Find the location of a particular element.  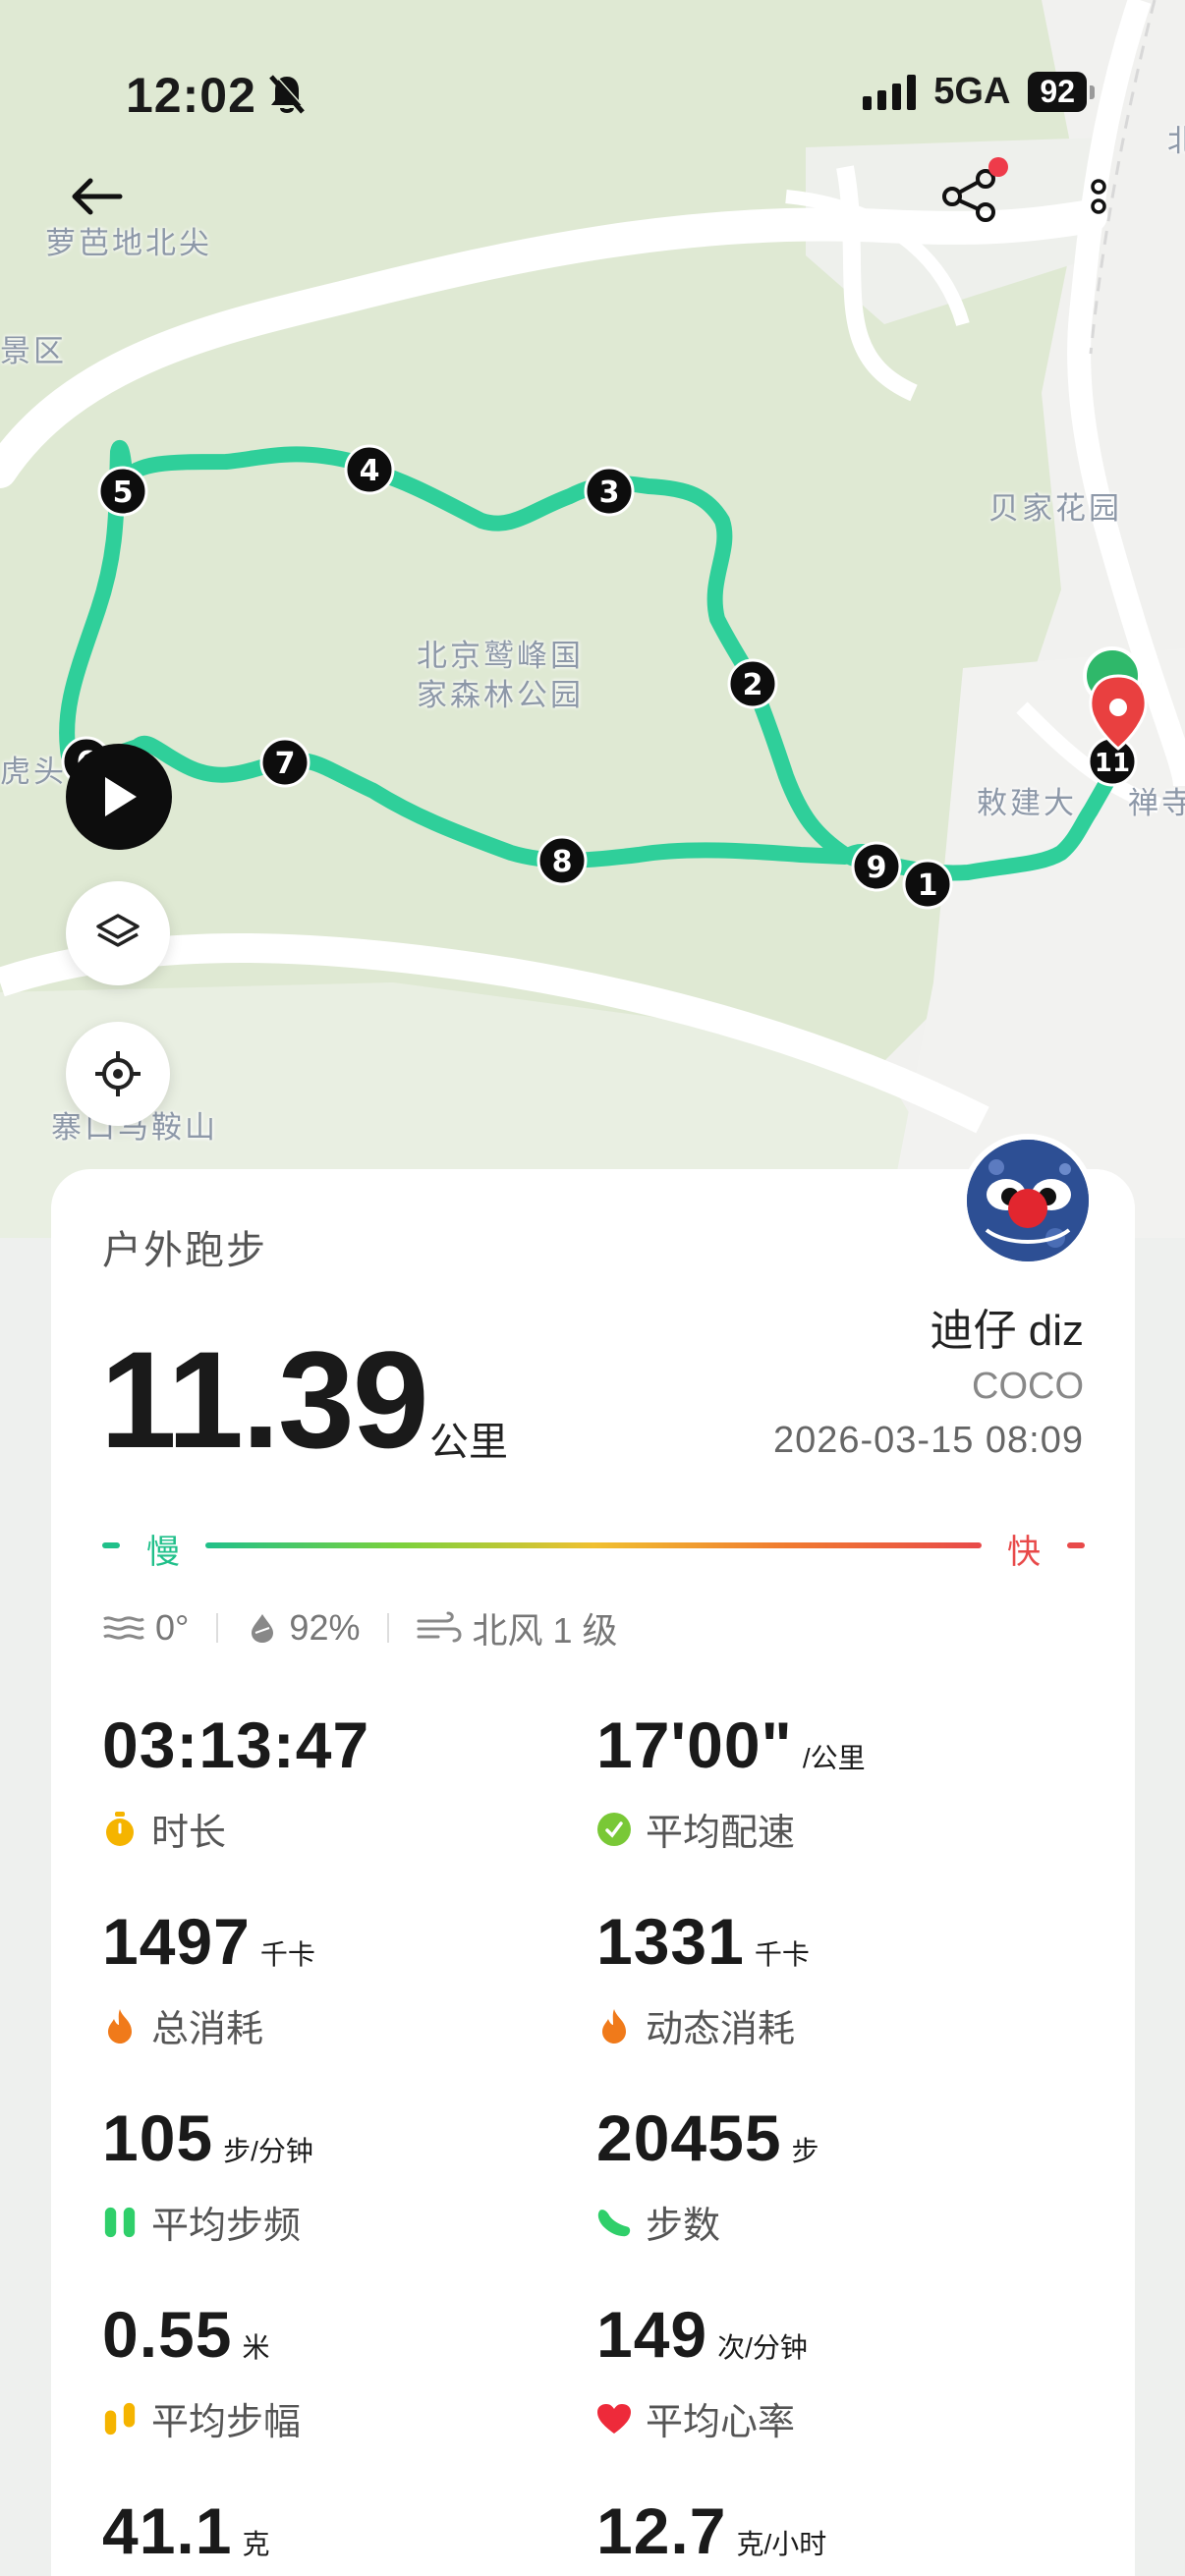

crosshair-icon is located at coordinates (118, 1073).